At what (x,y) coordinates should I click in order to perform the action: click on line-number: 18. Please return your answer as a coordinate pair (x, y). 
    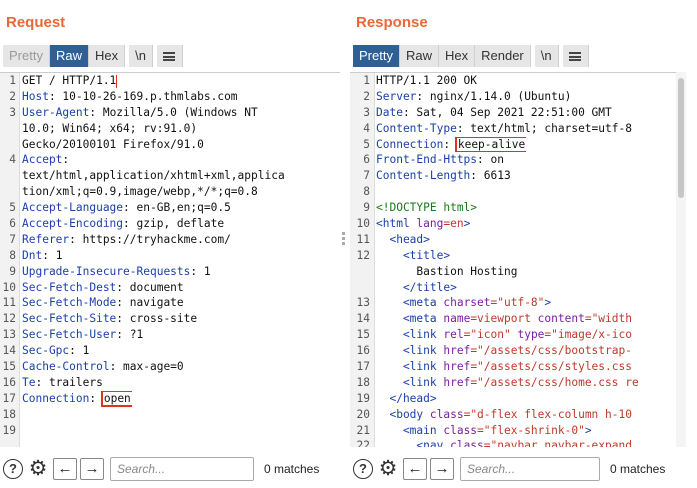
    Looking at the image, I should click on (9, 414).